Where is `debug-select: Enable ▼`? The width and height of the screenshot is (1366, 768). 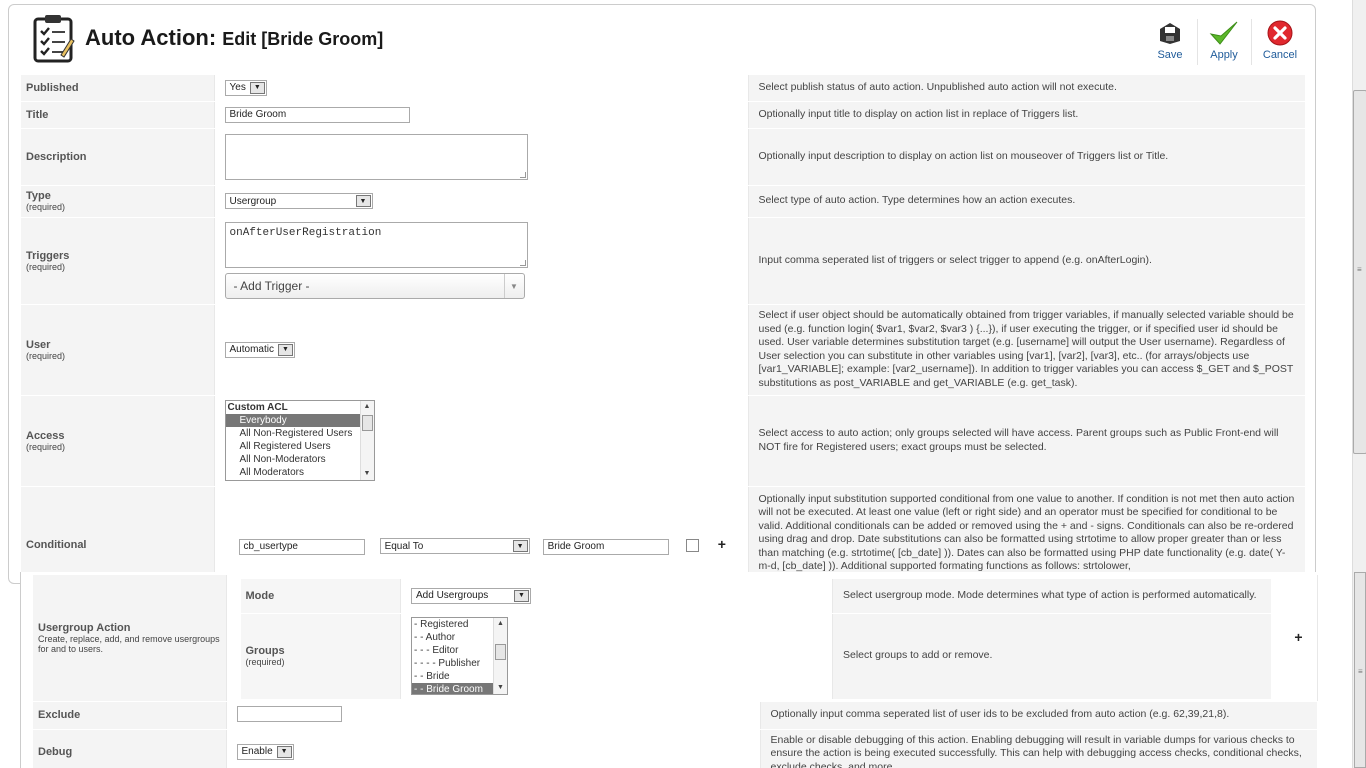
debug-select: Enable ▼ is located at coordinates (265, 751).